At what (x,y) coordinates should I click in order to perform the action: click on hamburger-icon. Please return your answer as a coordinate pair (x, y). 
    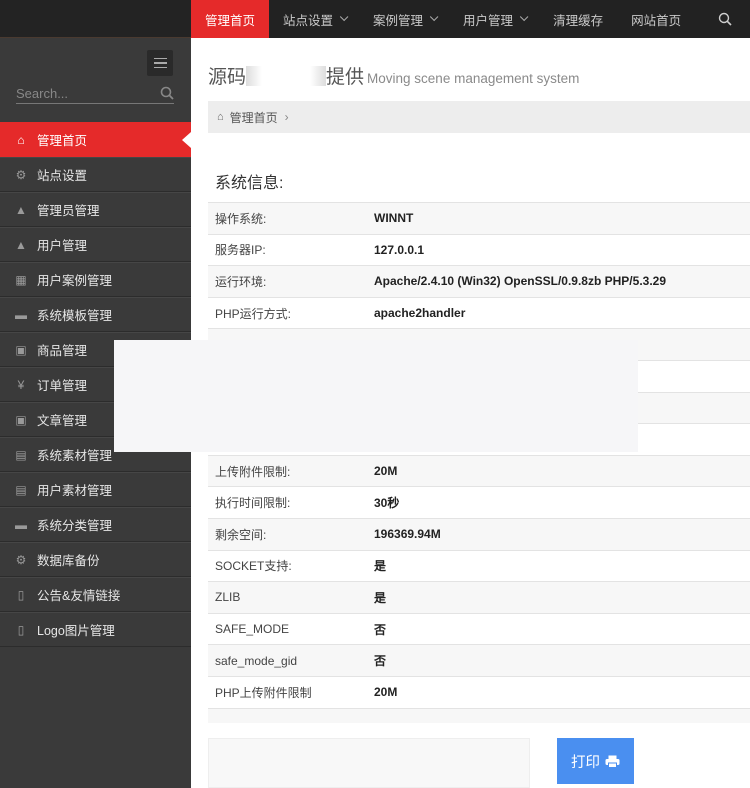
    Looking at the image, I should click on (160, 58).